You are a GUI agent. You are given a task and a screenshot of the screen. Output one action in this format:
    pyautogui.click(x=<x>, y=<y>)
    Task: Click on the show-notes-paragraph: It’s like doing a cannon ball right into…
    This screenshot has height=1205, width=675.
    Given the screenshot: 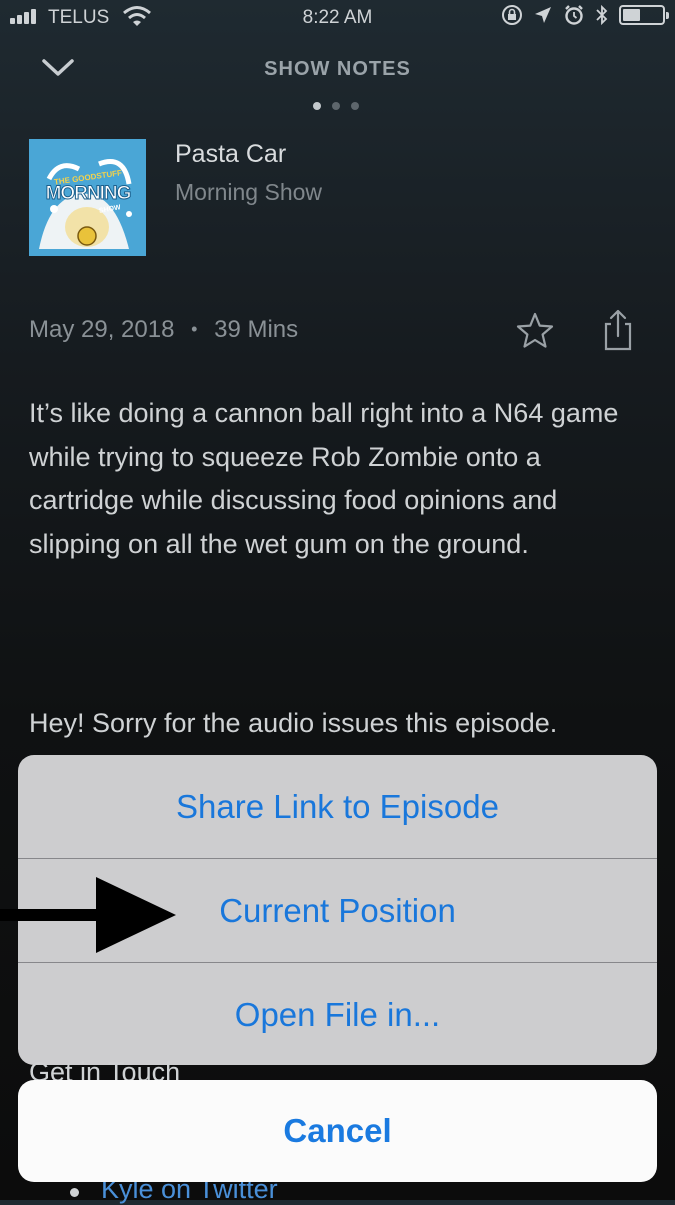 What is the action you would take?
    pyautogui.click(x=324, y=478)
    